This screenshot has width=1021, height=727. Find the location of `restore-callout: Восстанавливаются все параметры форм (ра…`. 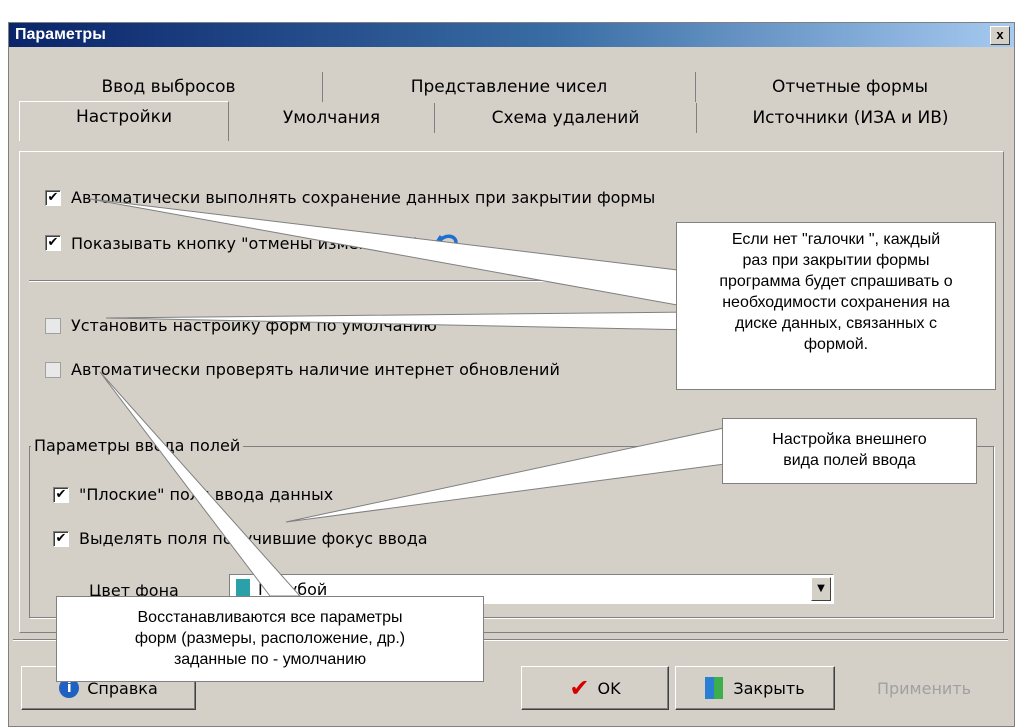

restore-callout: Восстанавливаются все параметры форм (ра… is located at coordinates (270, 639).